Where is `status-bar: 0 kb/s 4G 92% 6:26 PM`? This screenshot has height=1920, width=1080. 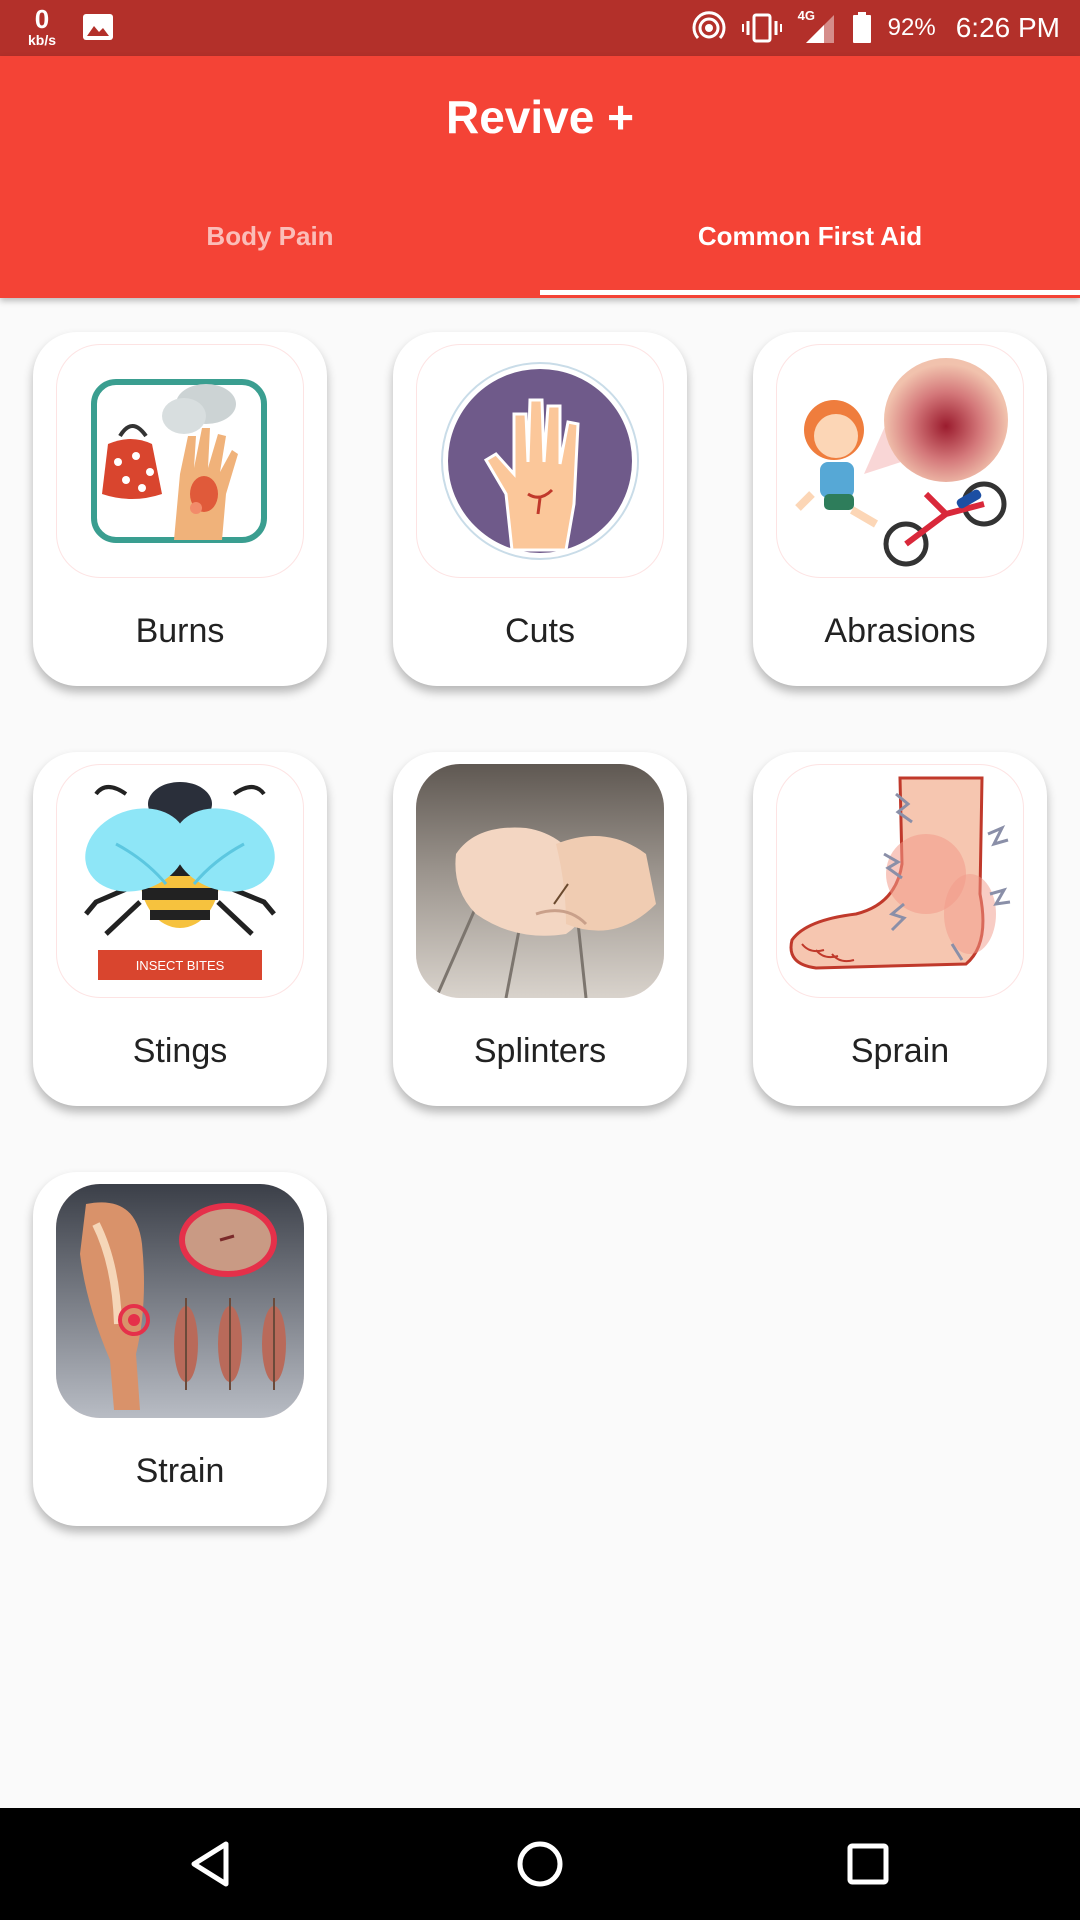 status-bar: 0 kb/s 4G 92% 6:26 PM is located at coordinates (540, 28).